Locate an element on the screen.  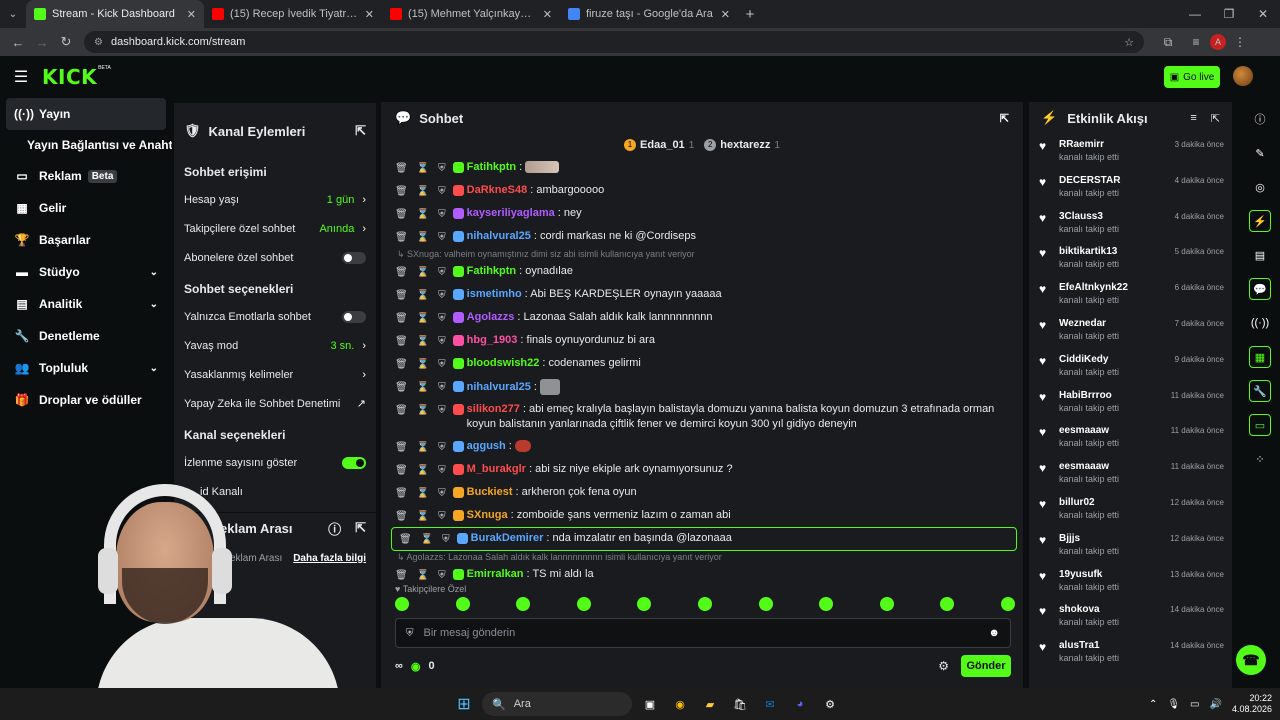
slow-mode-row: Yavaş mod 3 sn. › is located at coordinates (275, 345).